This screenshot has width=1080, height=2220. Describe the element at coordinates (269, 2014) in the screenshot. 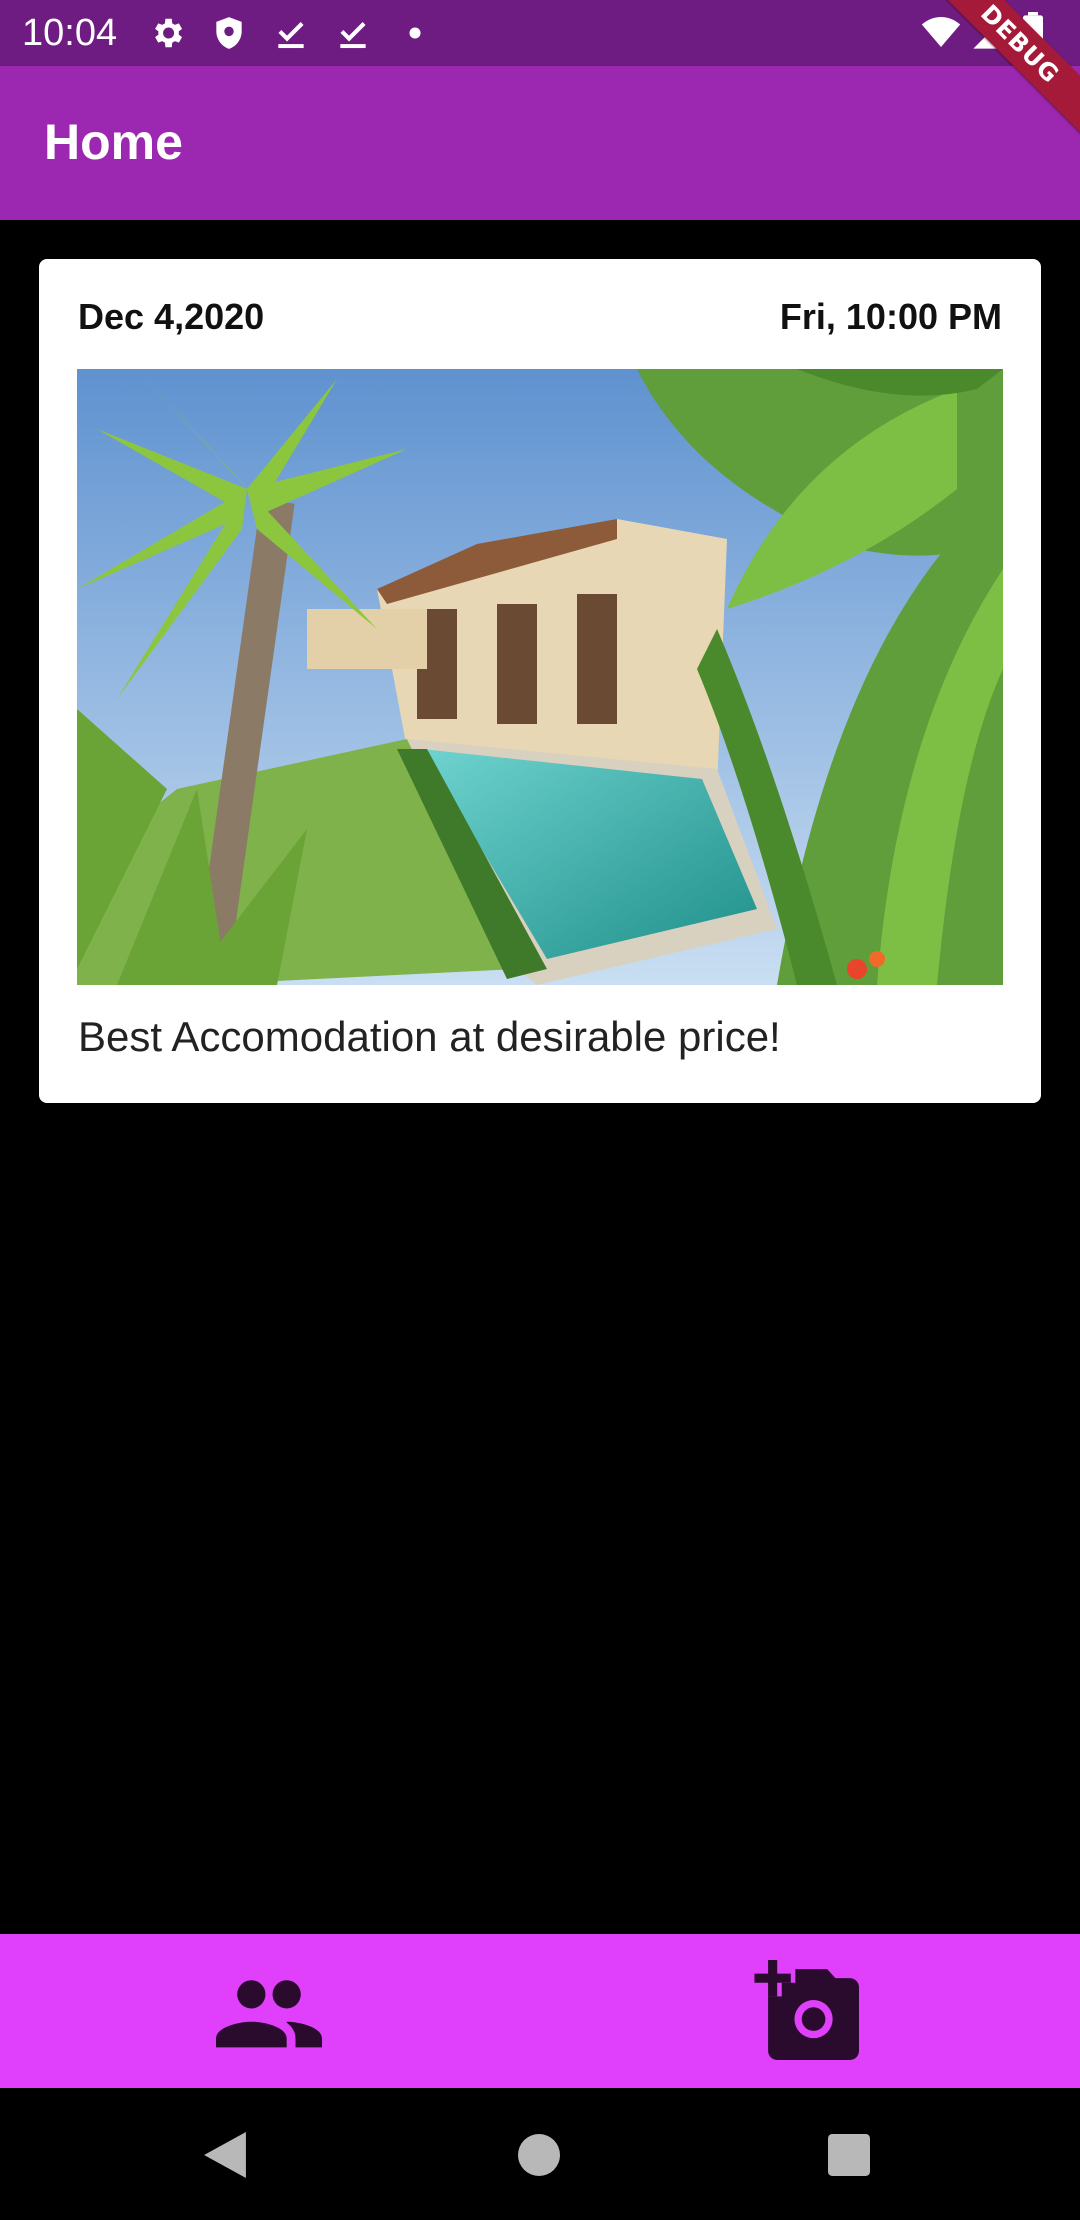

I see `people-icon` at that location.